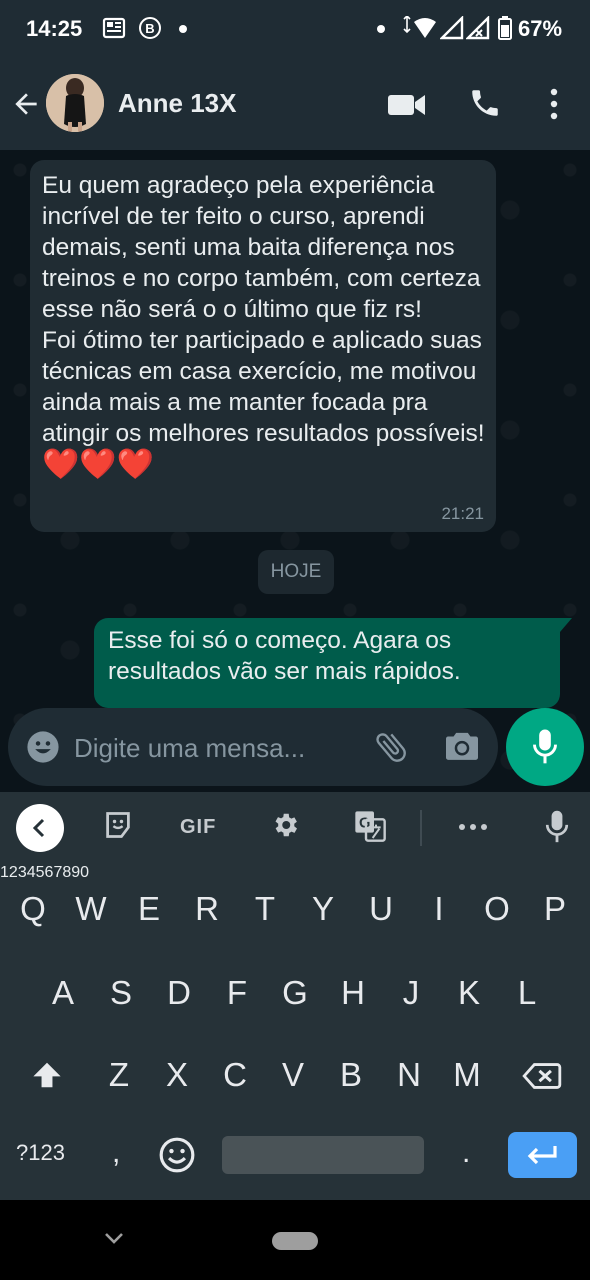  Describe the element at coordinates (466, 1153) in the screenshot. I see `period-key: .` at that location.